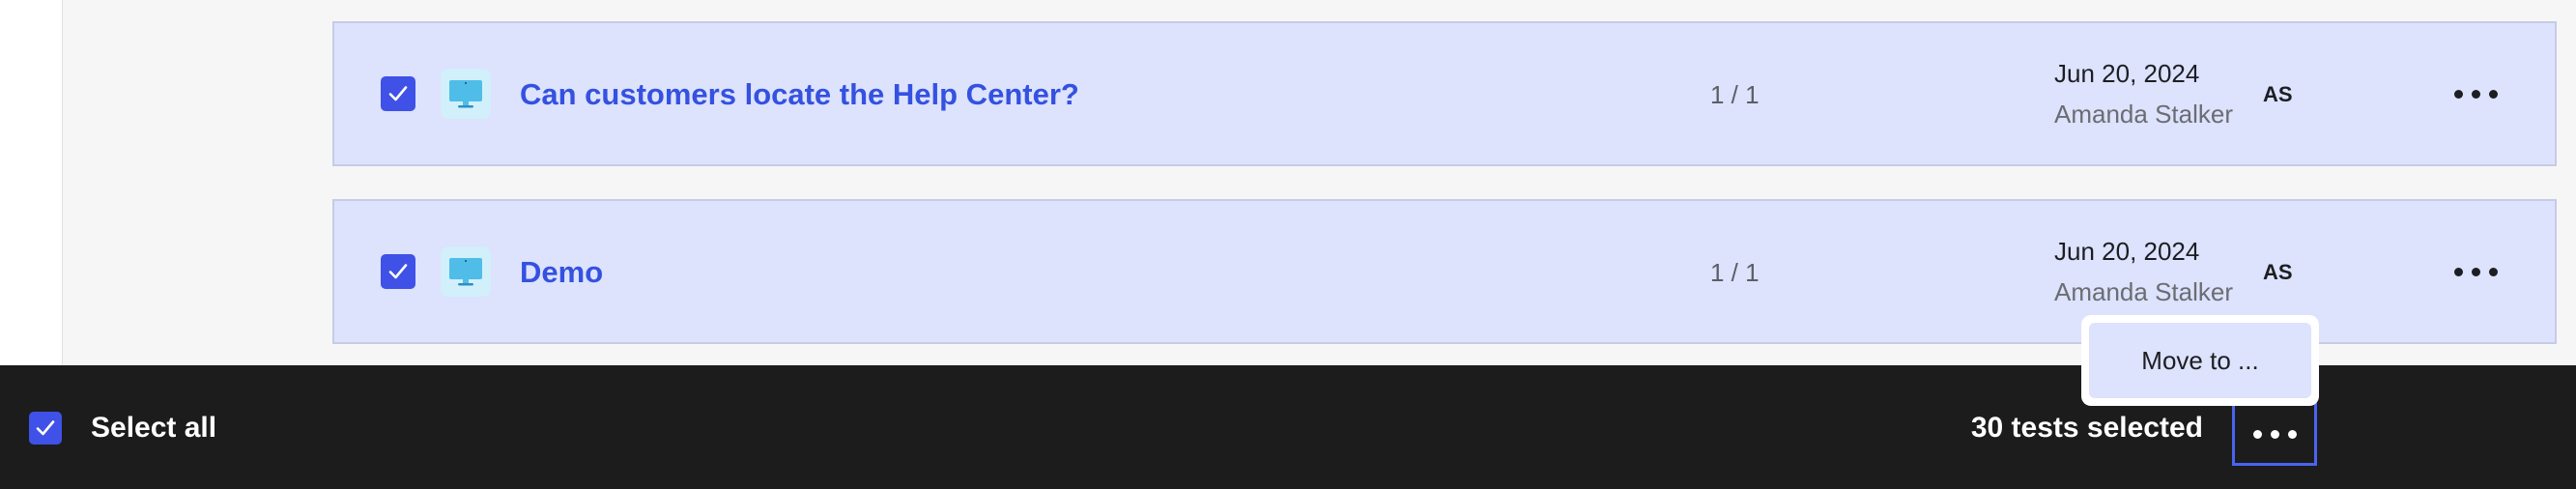  Describe the element at coordinates (800, 94) in the screenshot. I see `test-title-link: Can customers locate the Help Center?` at that location.